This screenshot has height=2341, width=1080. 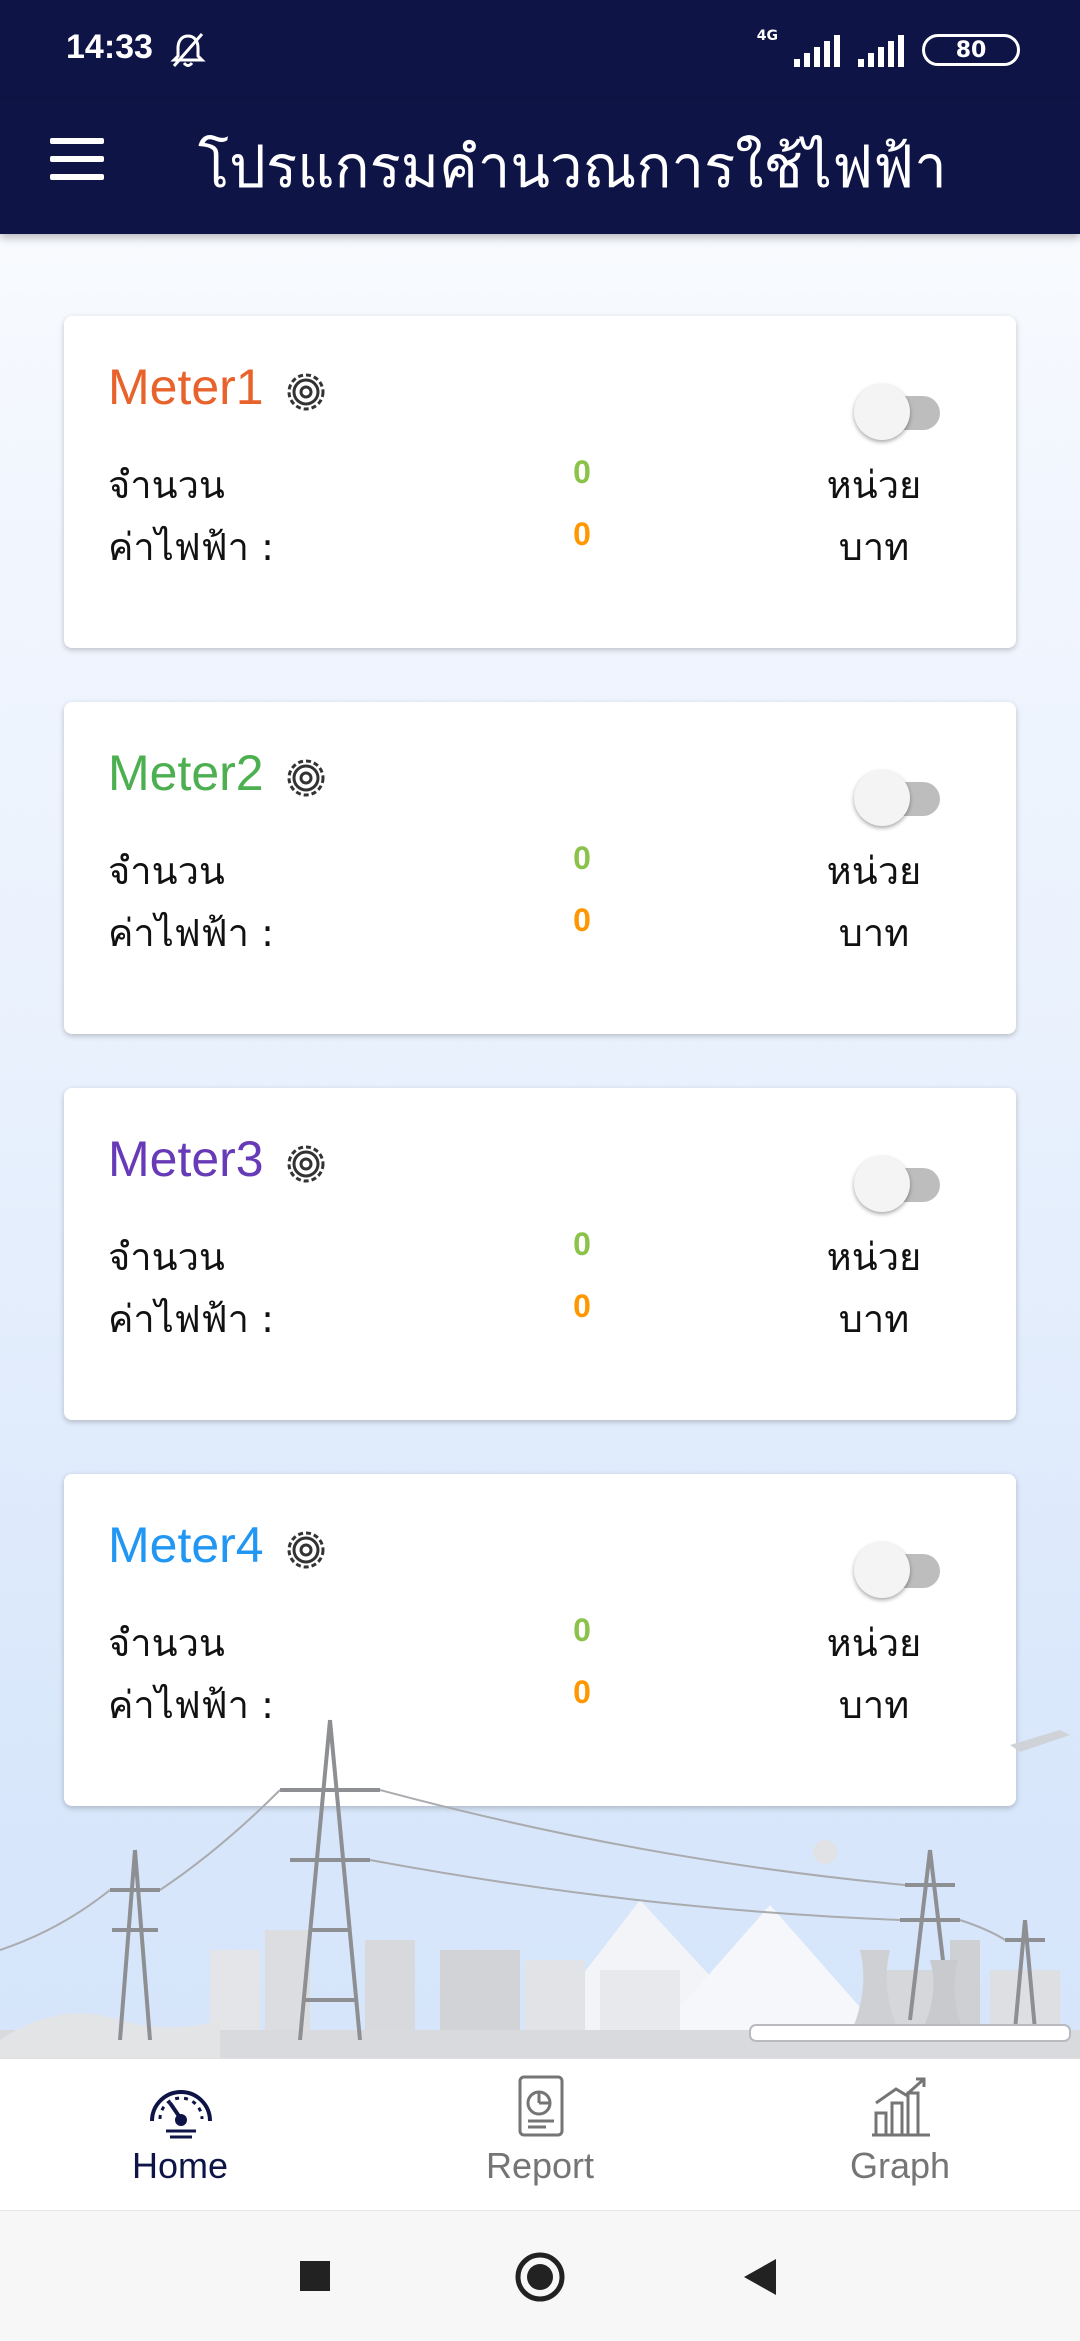 I want to click on recents-square-icon, so click(x=315, y=2276).